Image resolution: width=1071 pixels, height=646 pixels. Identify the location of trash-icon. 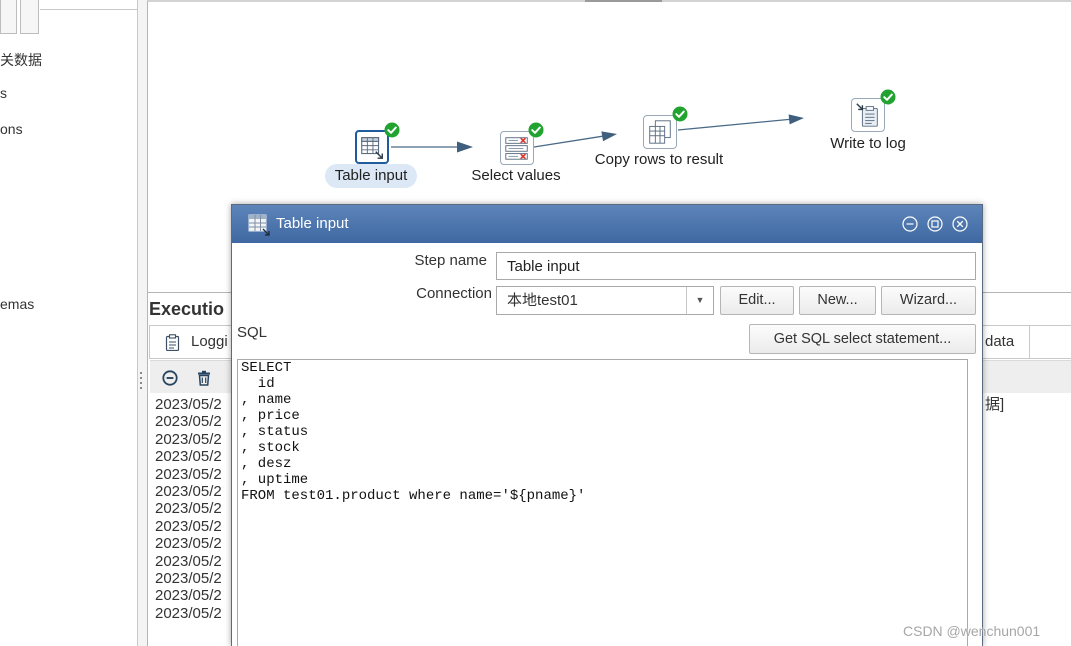
(204, 378).